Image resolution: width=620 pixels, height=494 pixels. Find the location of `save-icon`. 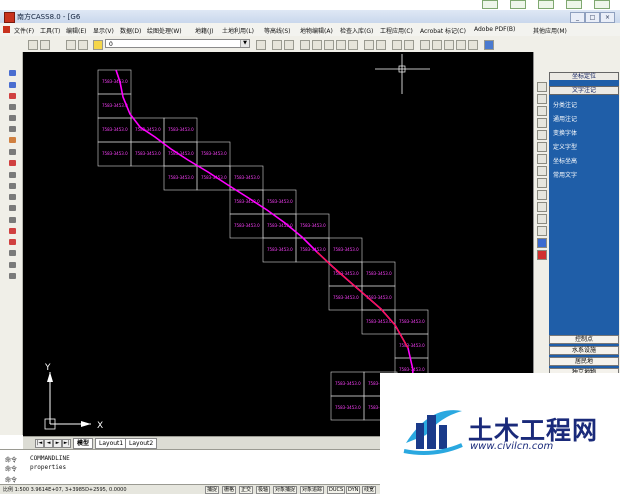

save-icon is located at coordinates (289, 45).